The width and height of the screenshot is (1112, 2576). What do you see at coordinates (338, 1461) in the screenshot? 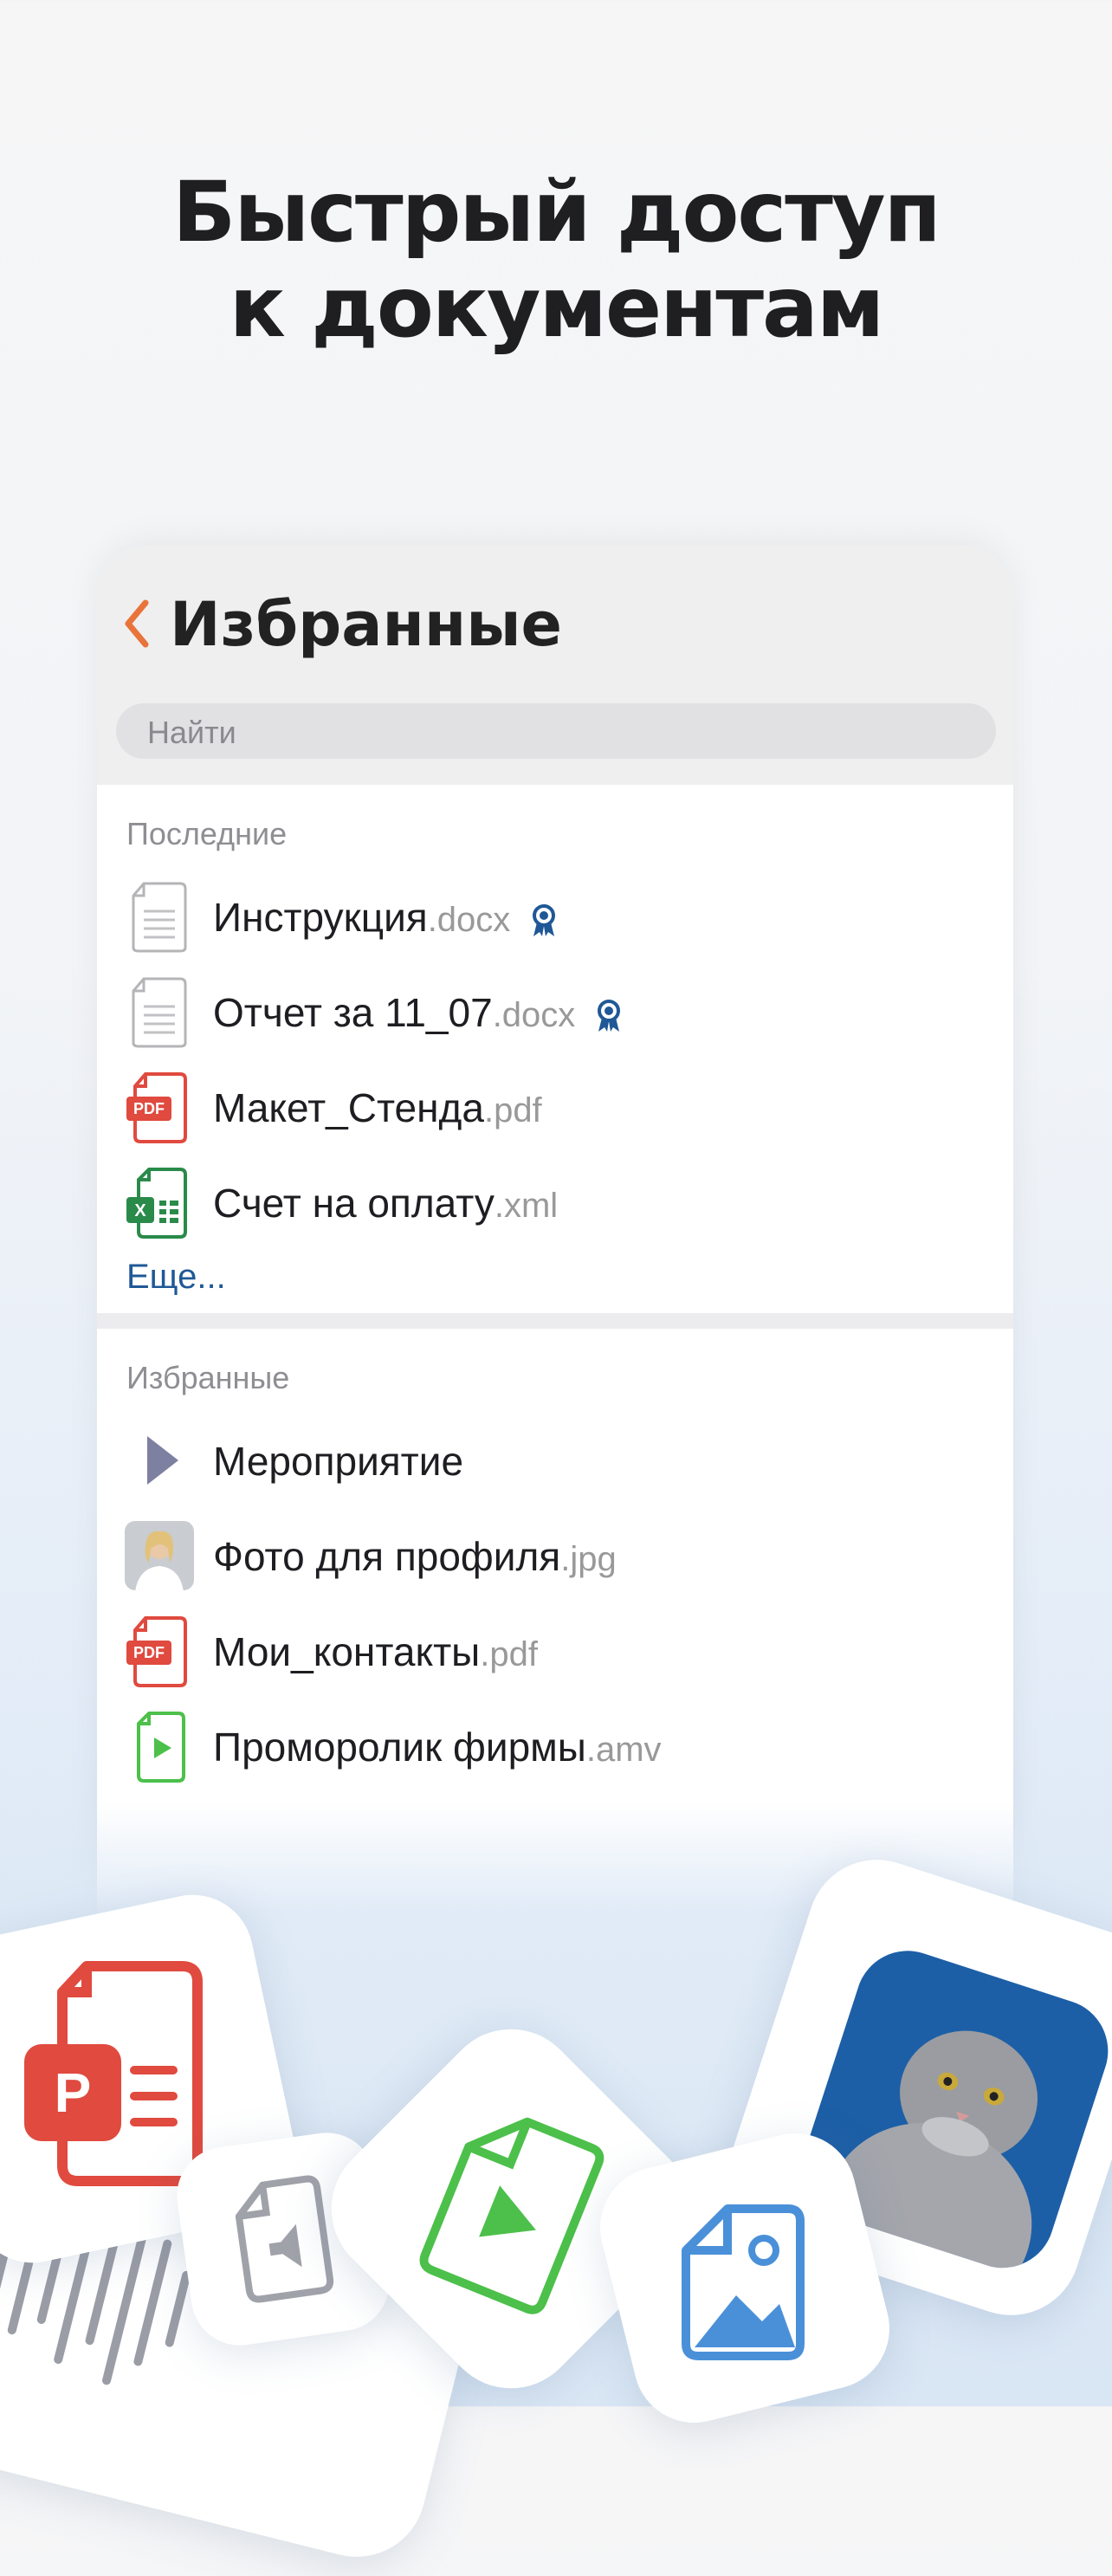
I see `file-name: Мероприятие` at bounding box center [338, 1461].